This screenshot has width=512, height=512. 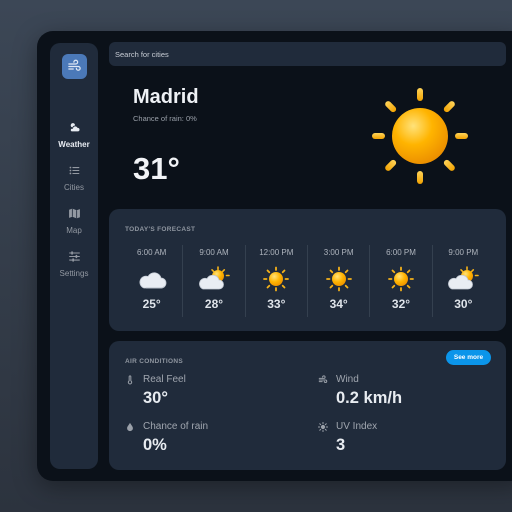 What do you see at coordinates (323, 378) in the screenshot?
I see `wind-icon` at bounding box center [323, 378].